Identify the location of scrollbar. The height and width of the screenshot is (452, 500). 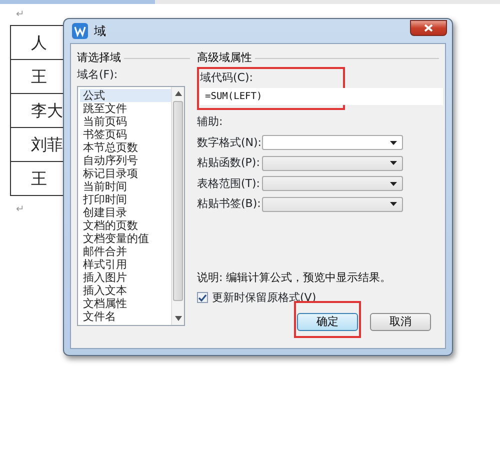
(177, 206).